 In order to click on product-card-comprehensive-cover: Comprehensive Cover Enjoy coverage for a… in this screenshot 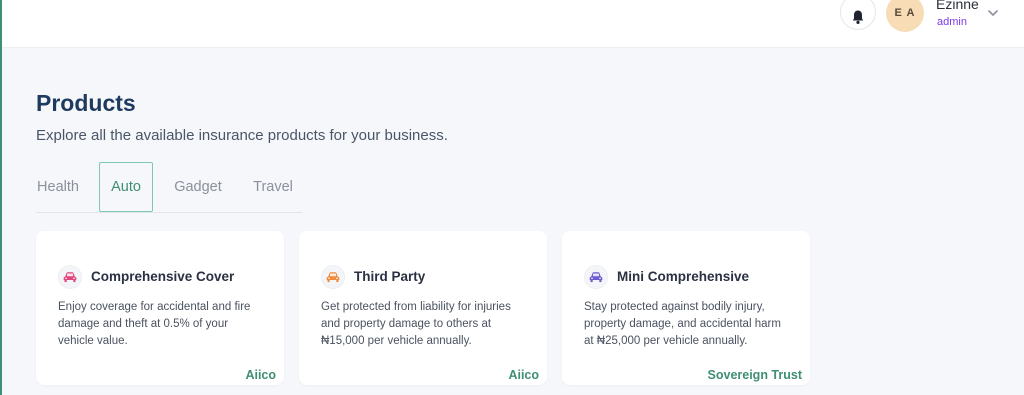, I will do `click(160, 308)`.